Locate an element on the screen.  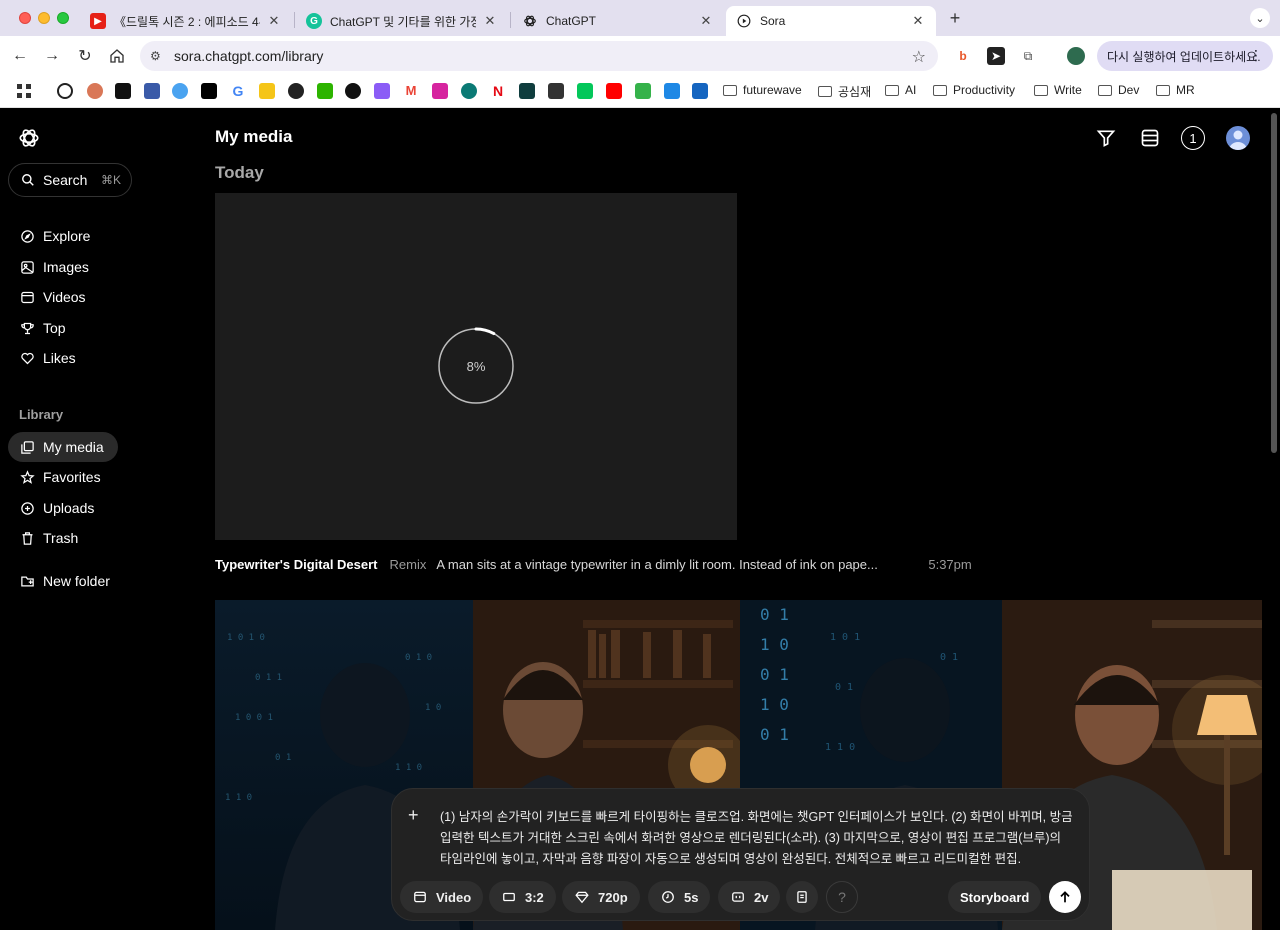
new-folder-button: New folder is located at coordinates (63, 581).